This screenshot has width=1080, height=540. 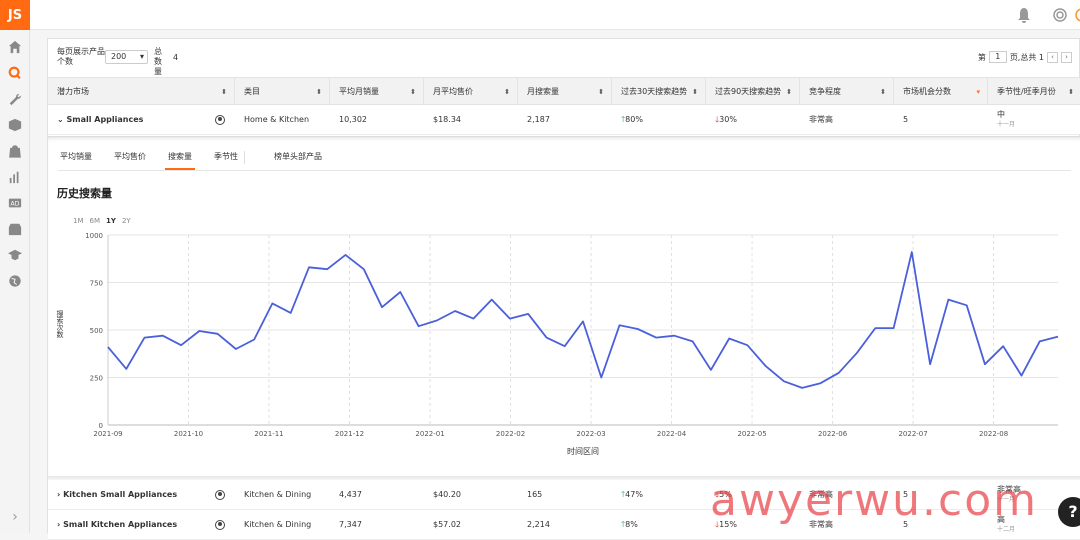 What do you see at coordinates (350, 524) in the screenshot?
I see `sales-cell: 7,347` at bounding box center [350, 524].